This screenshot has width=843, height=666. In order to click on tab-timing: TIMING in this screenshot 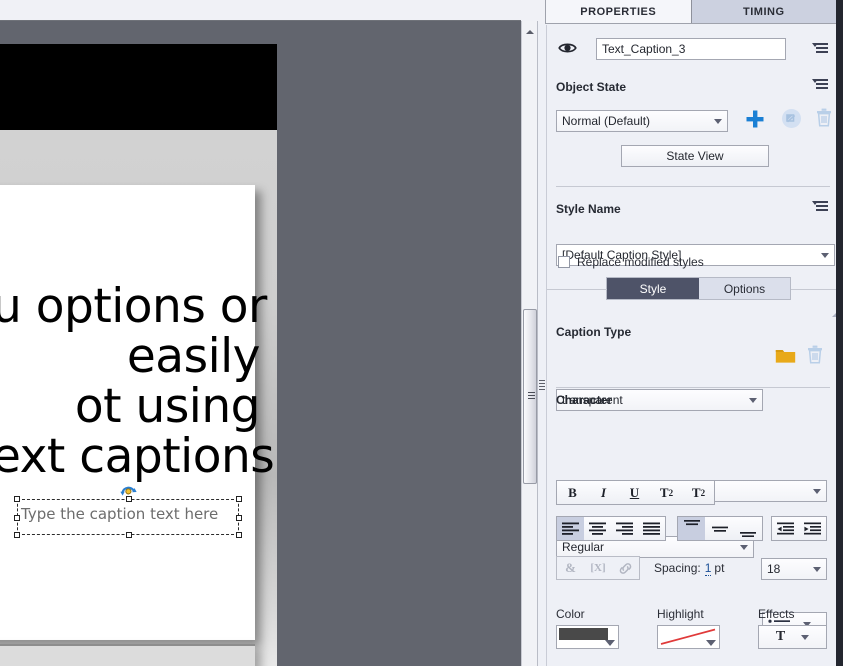, I will do `click(763, 11)`.